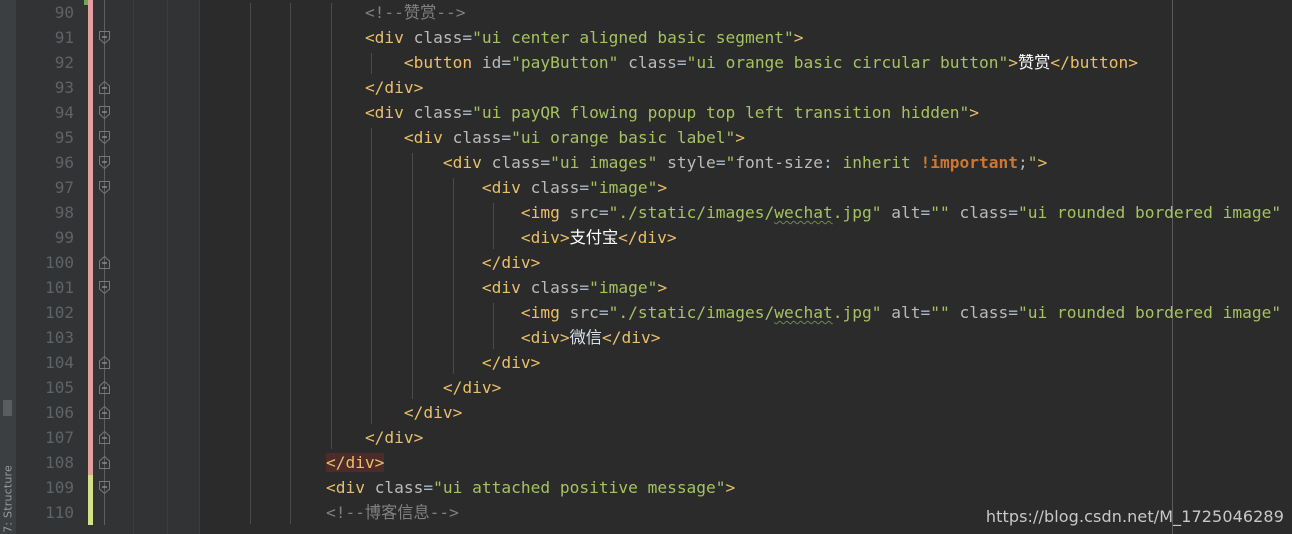 The image size is (1292, 534). Describe the element at coordinates (392, 512) in the screenshot. I see `code-token: <!--博客信息-->` at that location.